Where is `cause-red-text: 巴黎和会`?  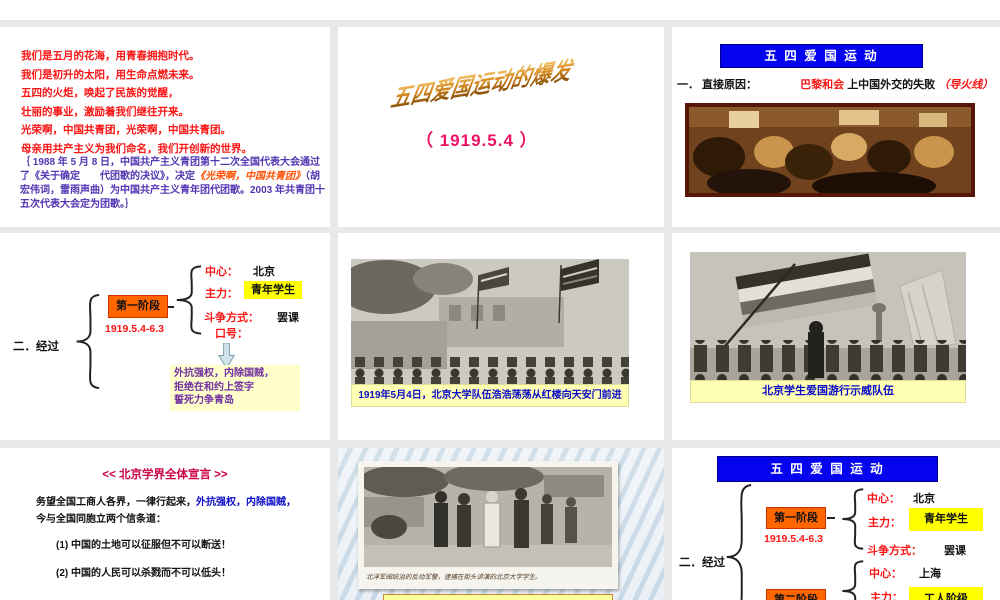
cause-red-text: 巴黎和会 is located at coordinates (822, 85).